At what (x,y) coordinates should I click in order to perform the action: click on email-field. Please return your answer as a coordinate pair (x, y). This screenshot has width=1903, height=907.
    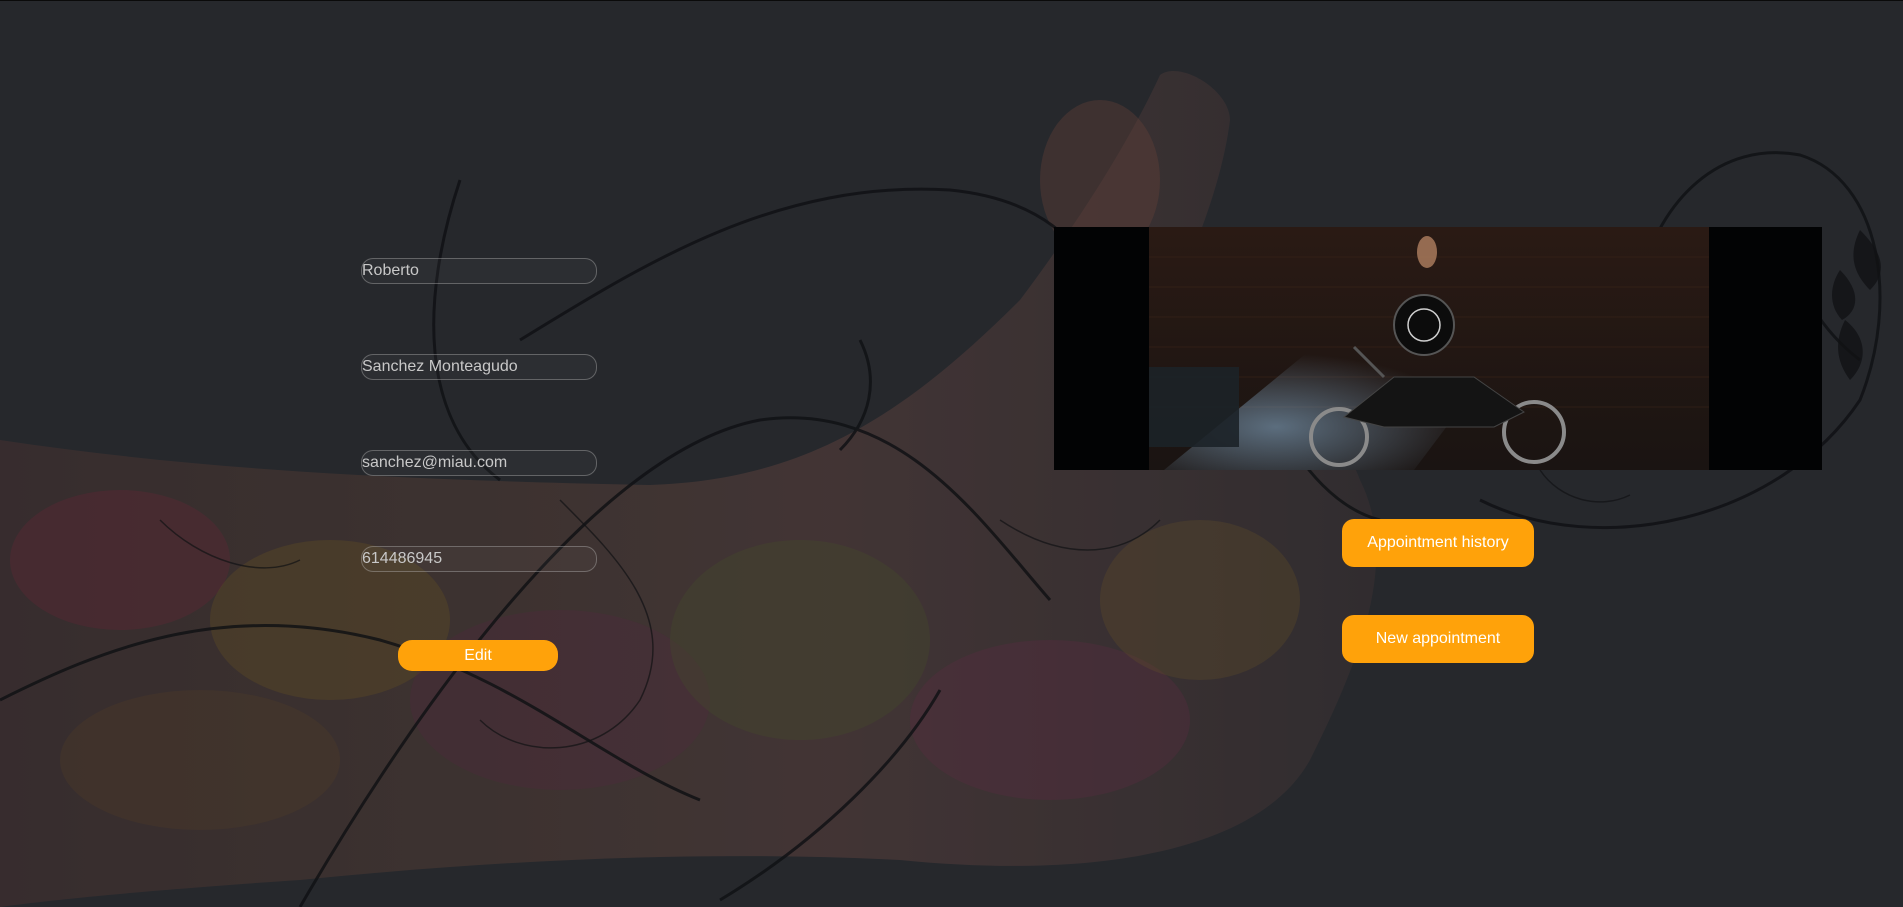
    Looking at the image, I should click on (479, 463).